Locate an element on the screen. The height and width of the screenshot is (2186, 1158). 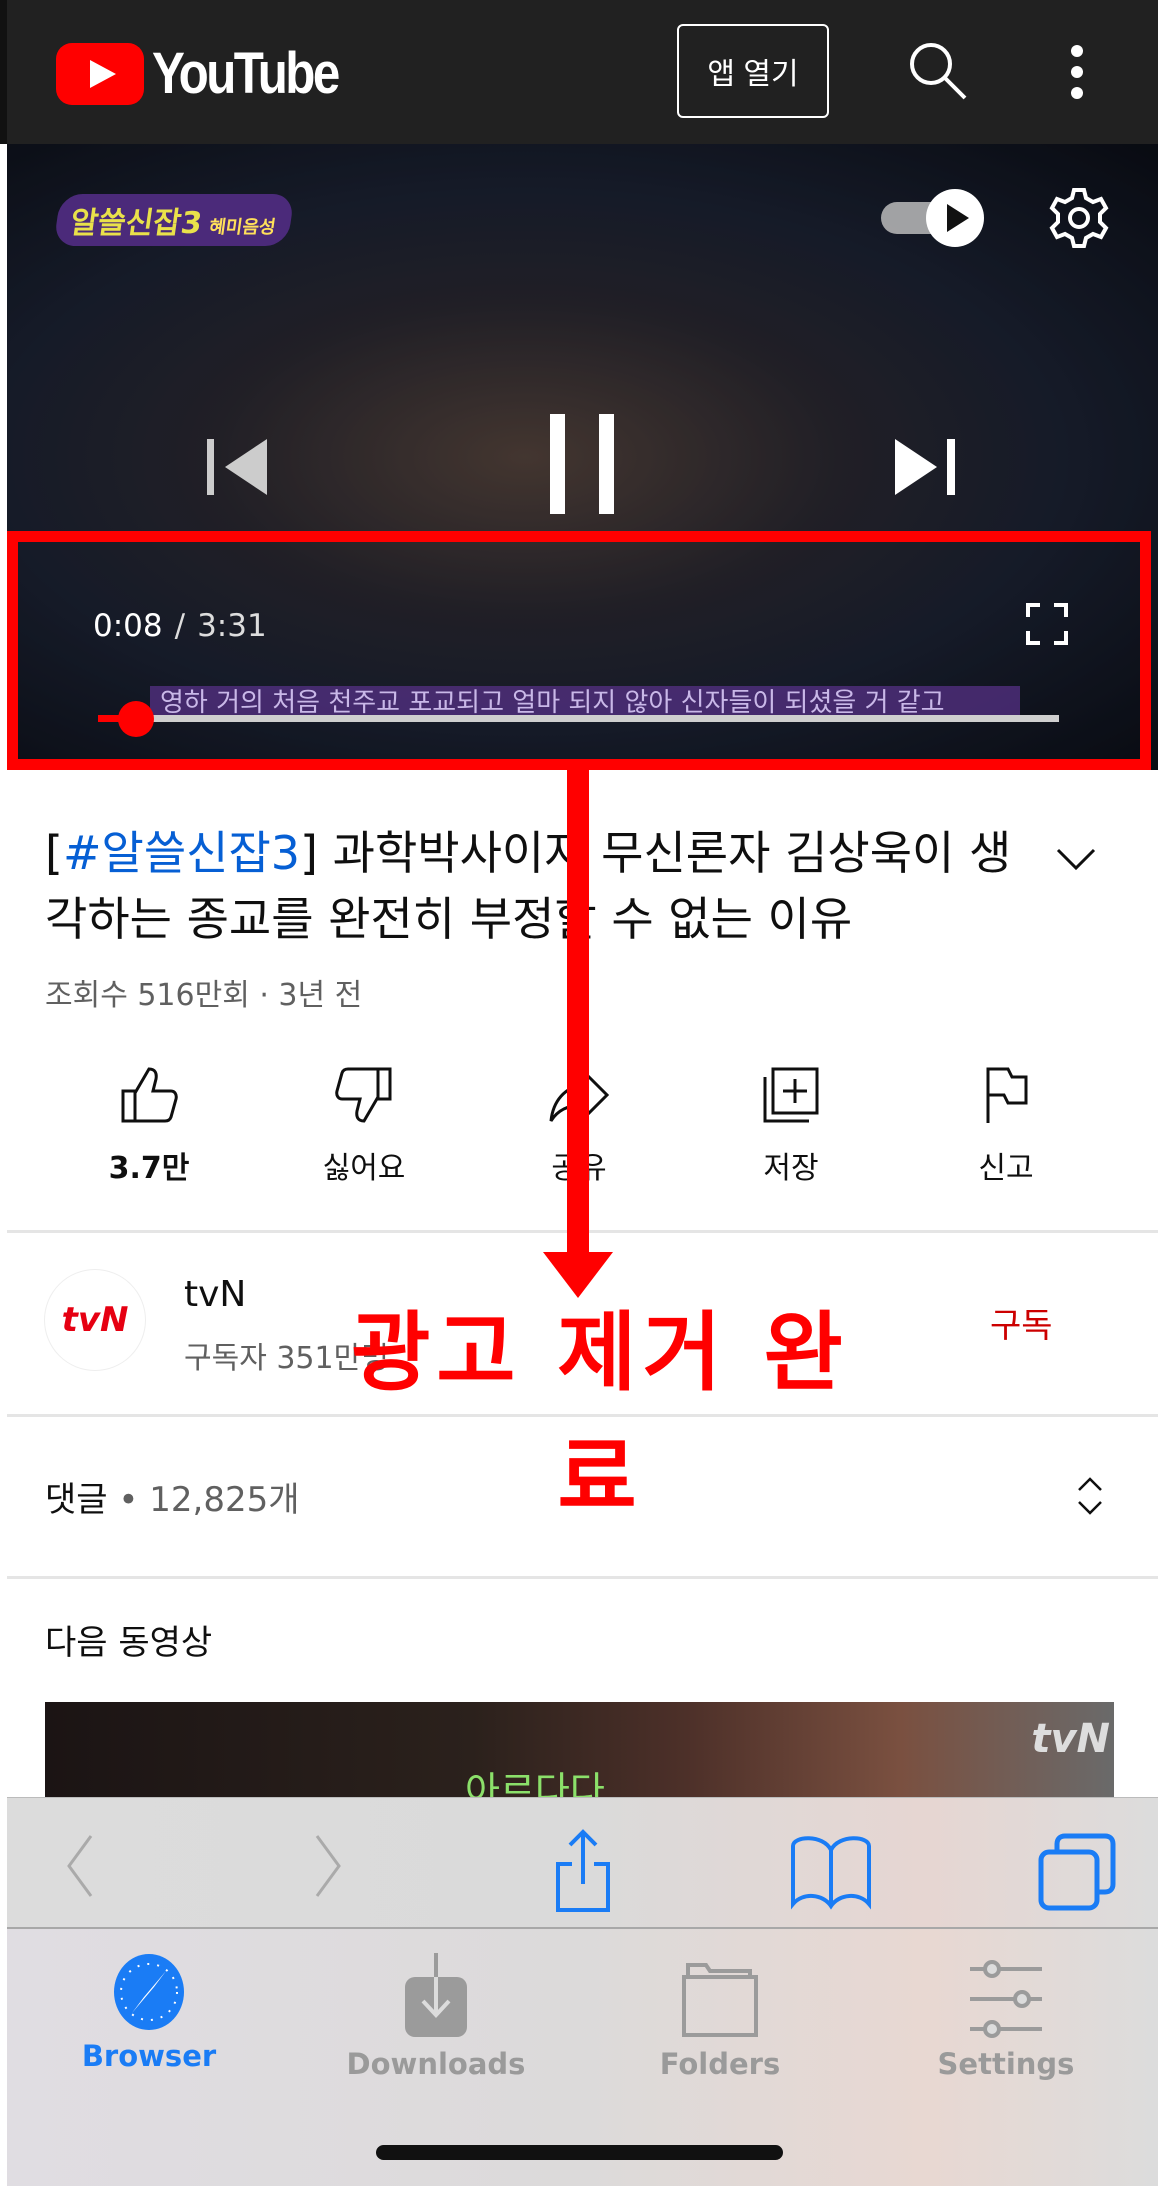
report-label: 신고 is located at coordinates (1006, 1168).